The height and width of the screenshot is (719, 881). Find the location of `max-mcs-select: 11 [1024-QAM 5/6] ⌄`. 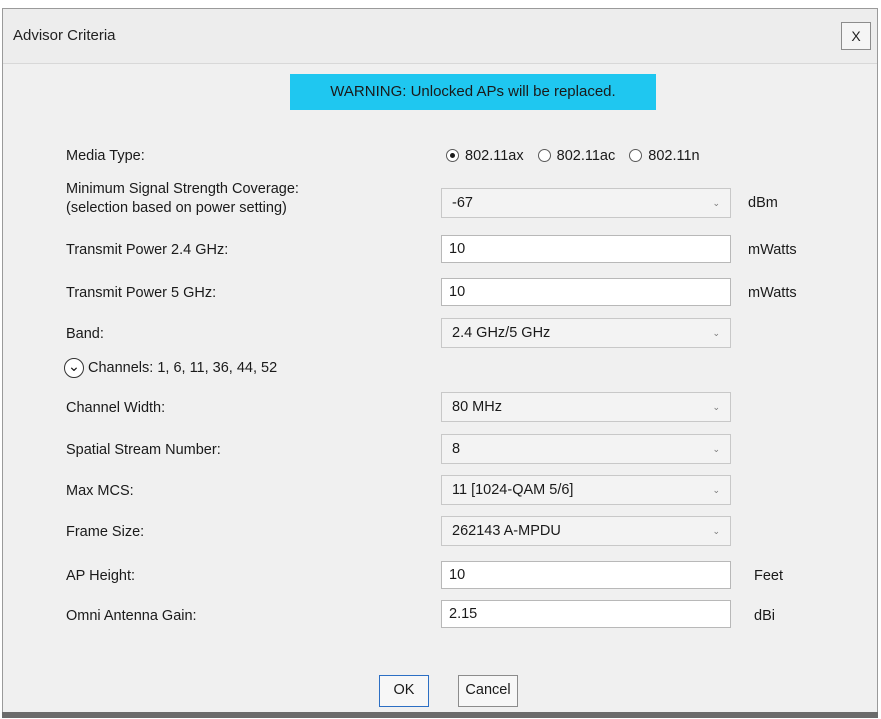

max-mcs-select: 11 [1024-QAM 5/6] ⌄ is located at coordinates (586, 490).